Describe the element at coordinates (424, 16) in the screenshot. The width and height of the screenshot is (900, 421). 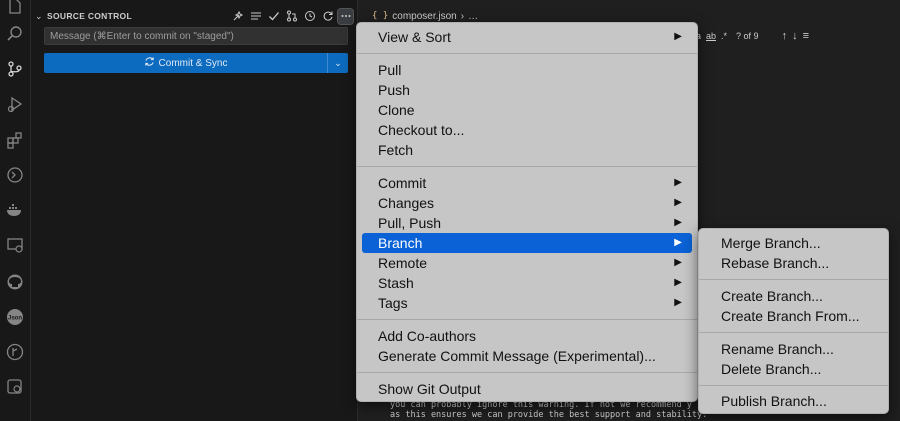
I see `breadcrumb-file: composer.json` at that location.